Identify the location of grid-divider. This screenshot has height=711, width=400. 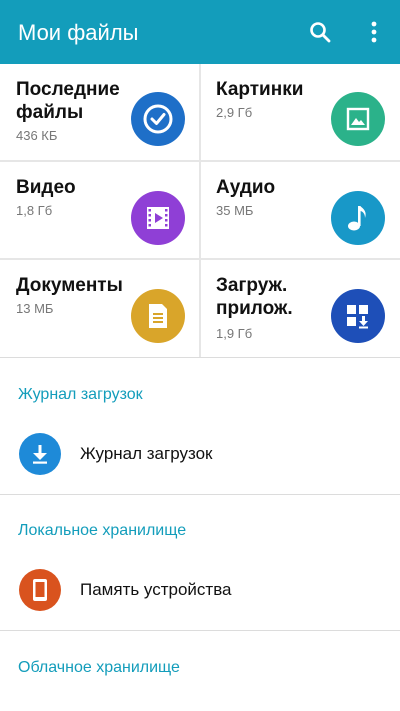
(200, 211).